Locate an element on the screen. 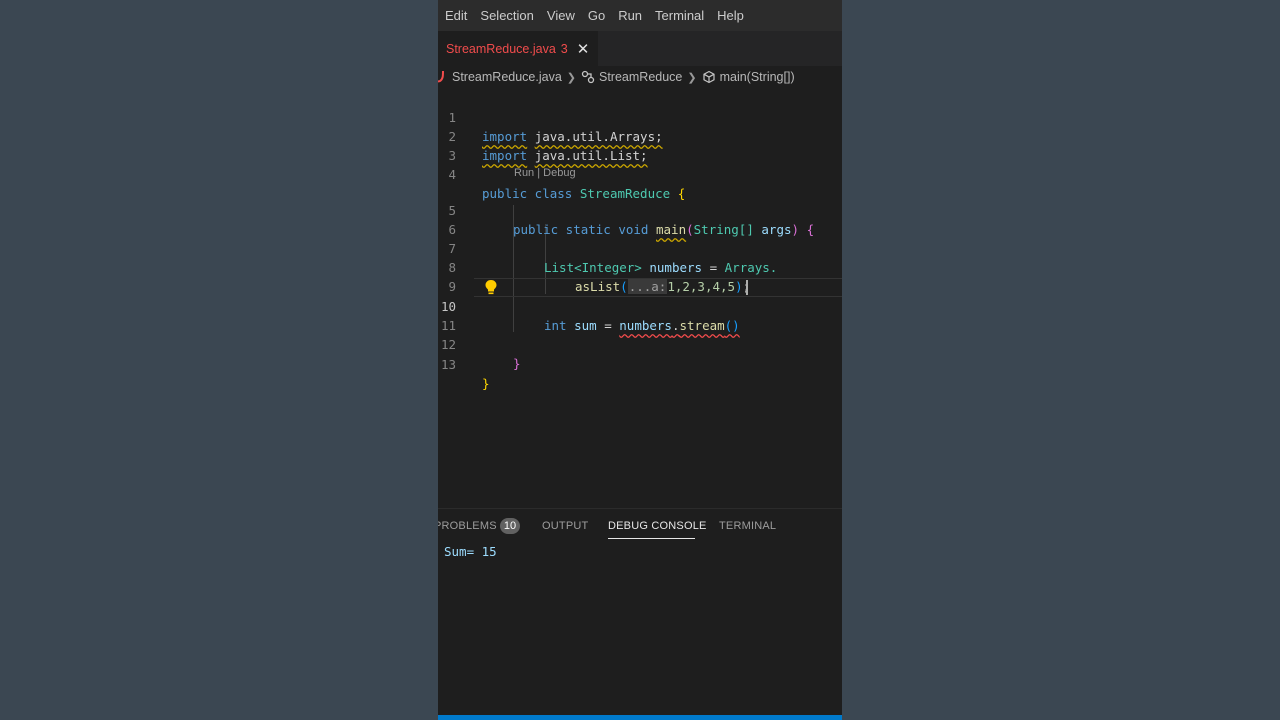 This screenshot has height=720, width=1280. breadcrumb-class: StreamReduce is located at coordinates (640, 77).